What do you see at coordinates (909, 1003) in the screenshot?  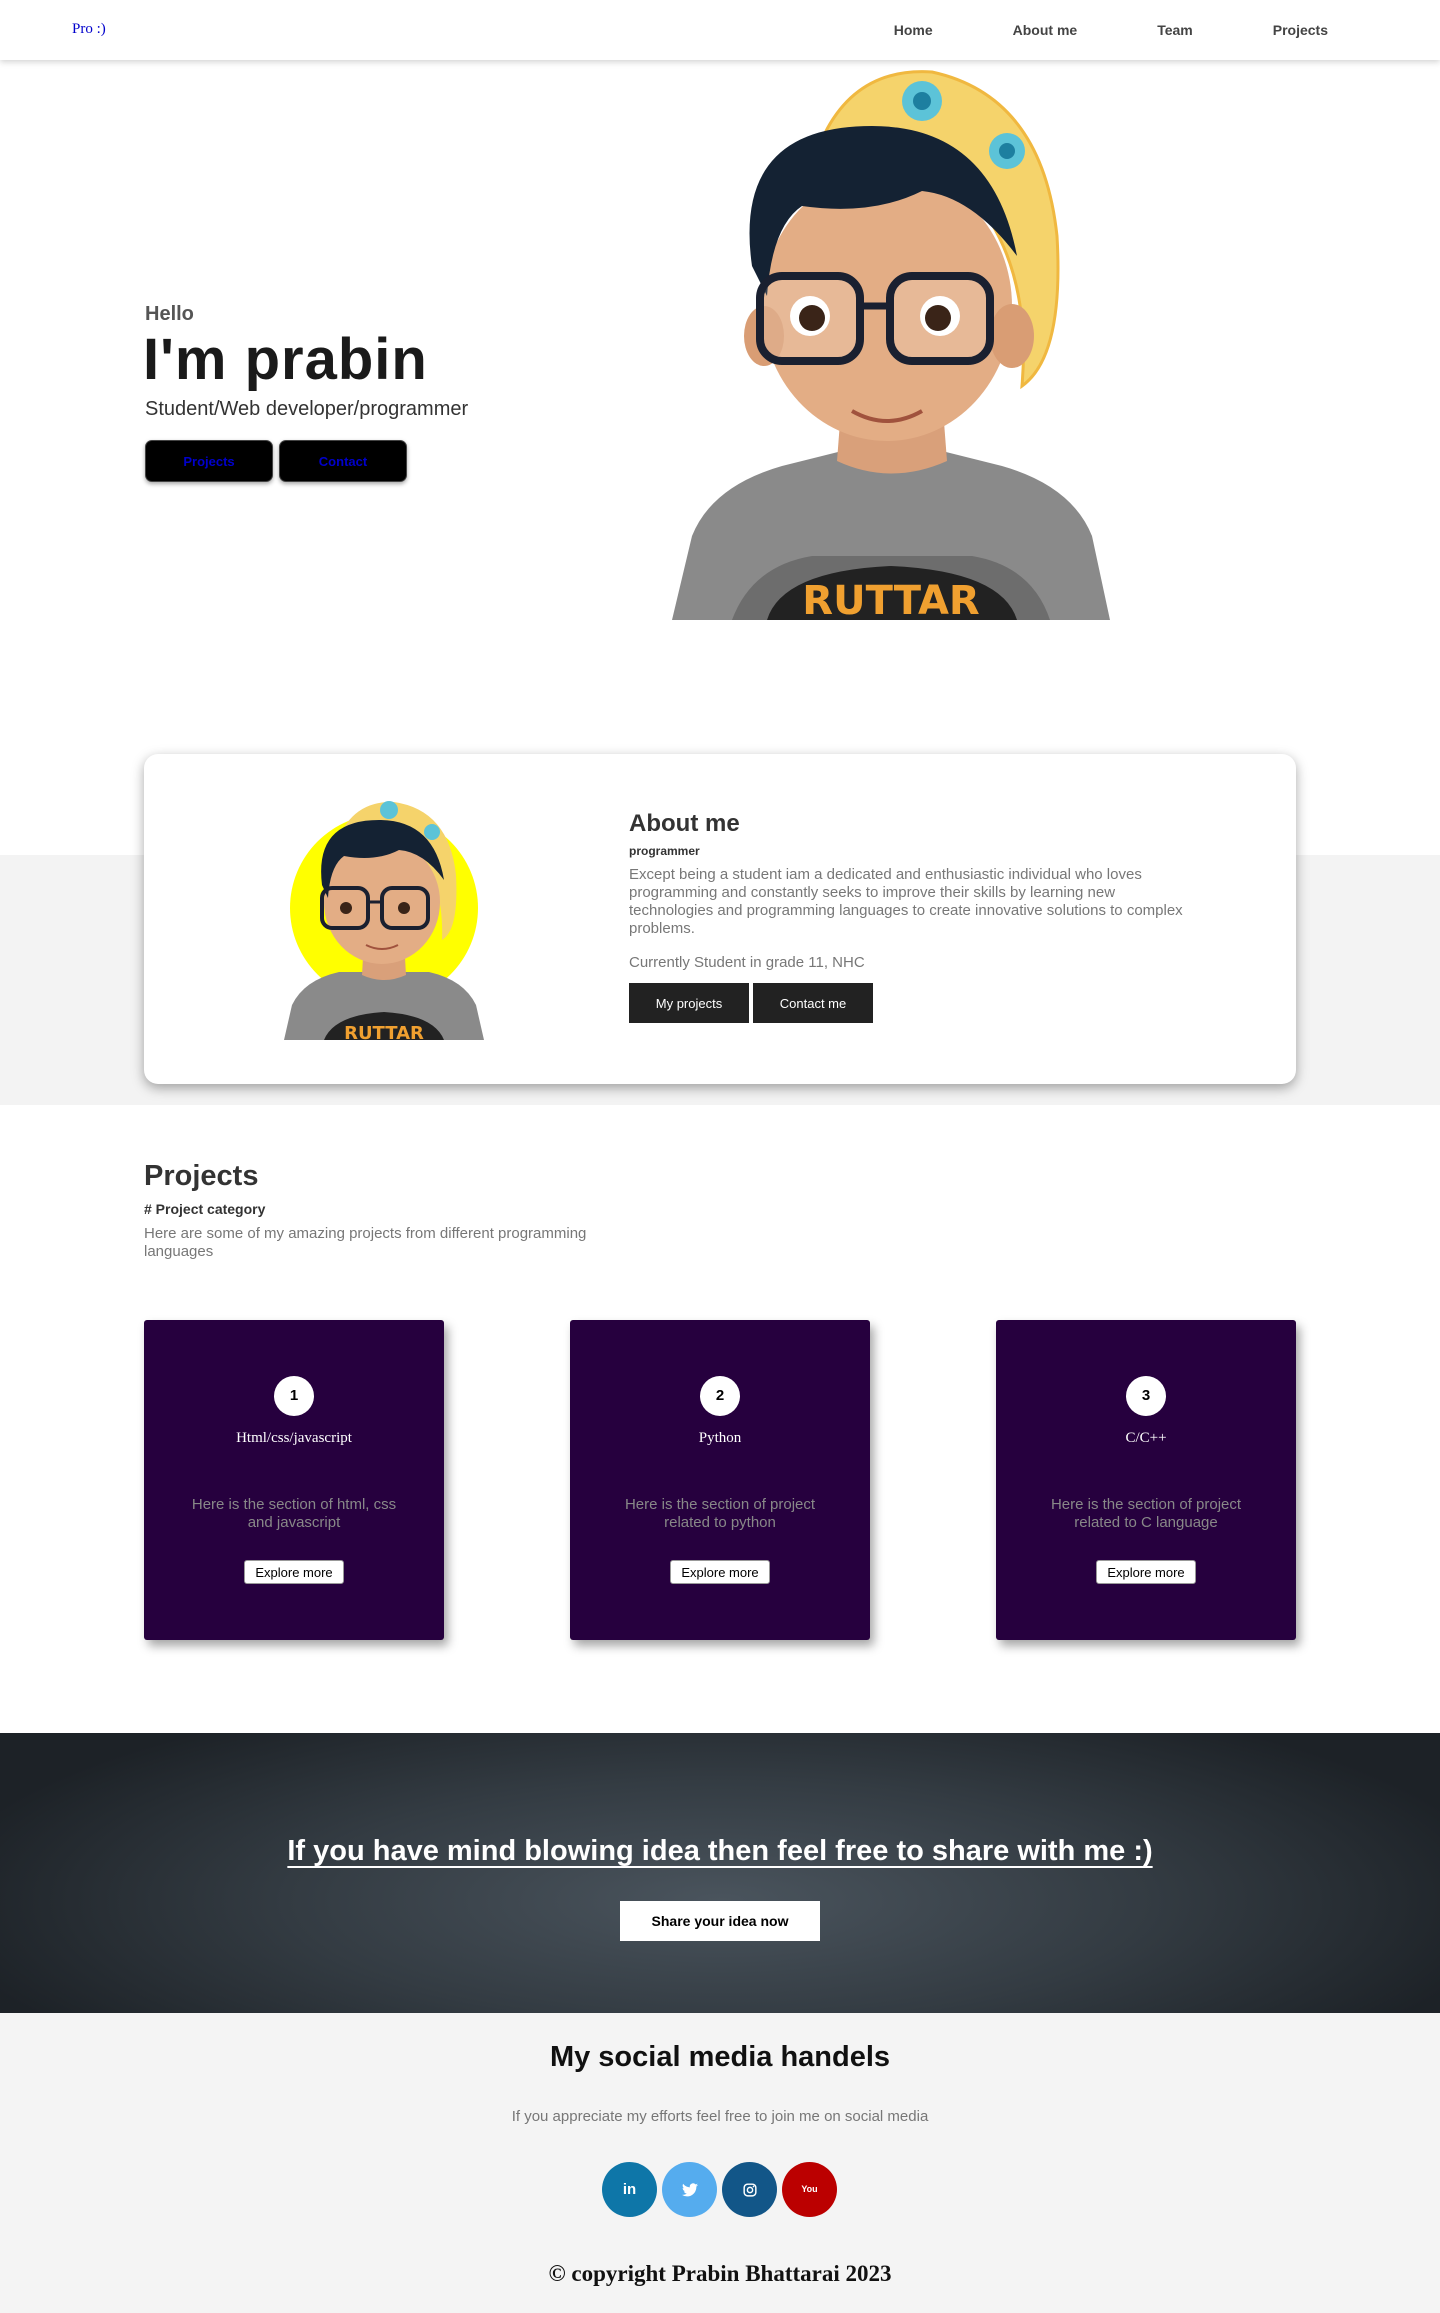 I see `about-buttons: My projects Contact me` at bounding box center [909, 1003].